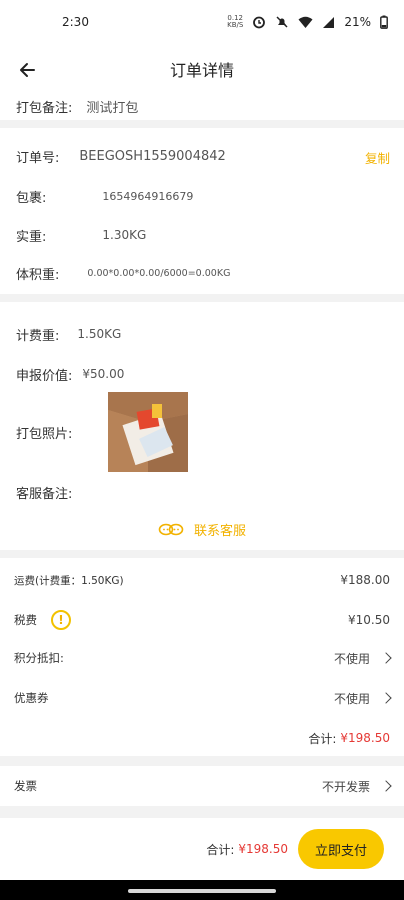 The width and height of the screenshot is (404, 900). I want to click on info-alert-icon: !, so click(61, 620).